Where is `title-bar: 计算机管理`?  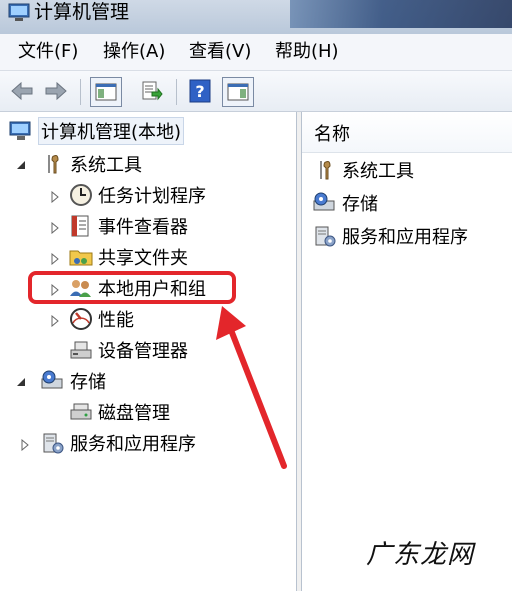
title-bar: 计算机管理 is located at coordinates (256, 17).